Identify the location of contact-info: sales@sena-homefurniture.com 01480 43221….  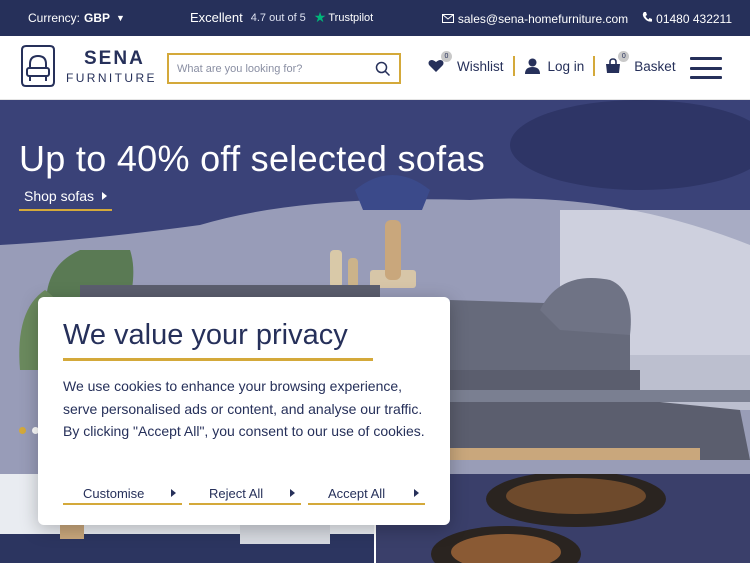
(586, 18).